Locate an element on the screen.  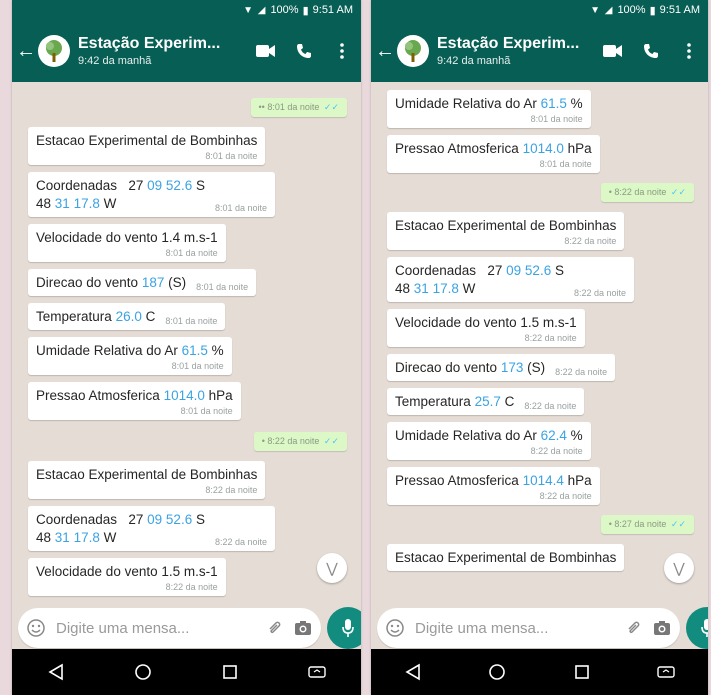
outgoing-message: • 8:27 da noite ✓✓ is located at coordinates (647, 524).